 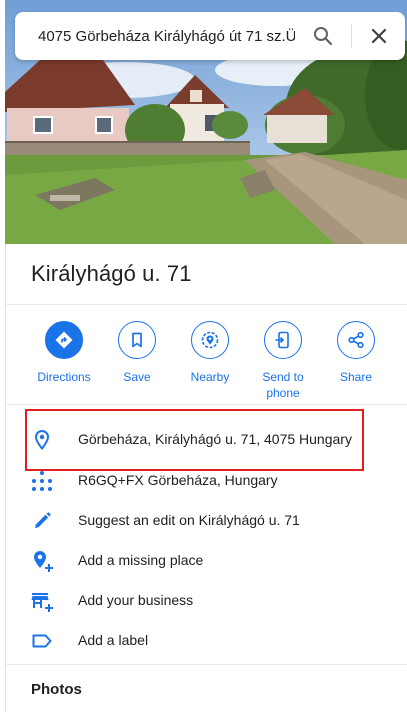 What do you see at coordinates (42, 561) in the screenshot?
I see `add-place-icon` at bounding box center [42, 561].